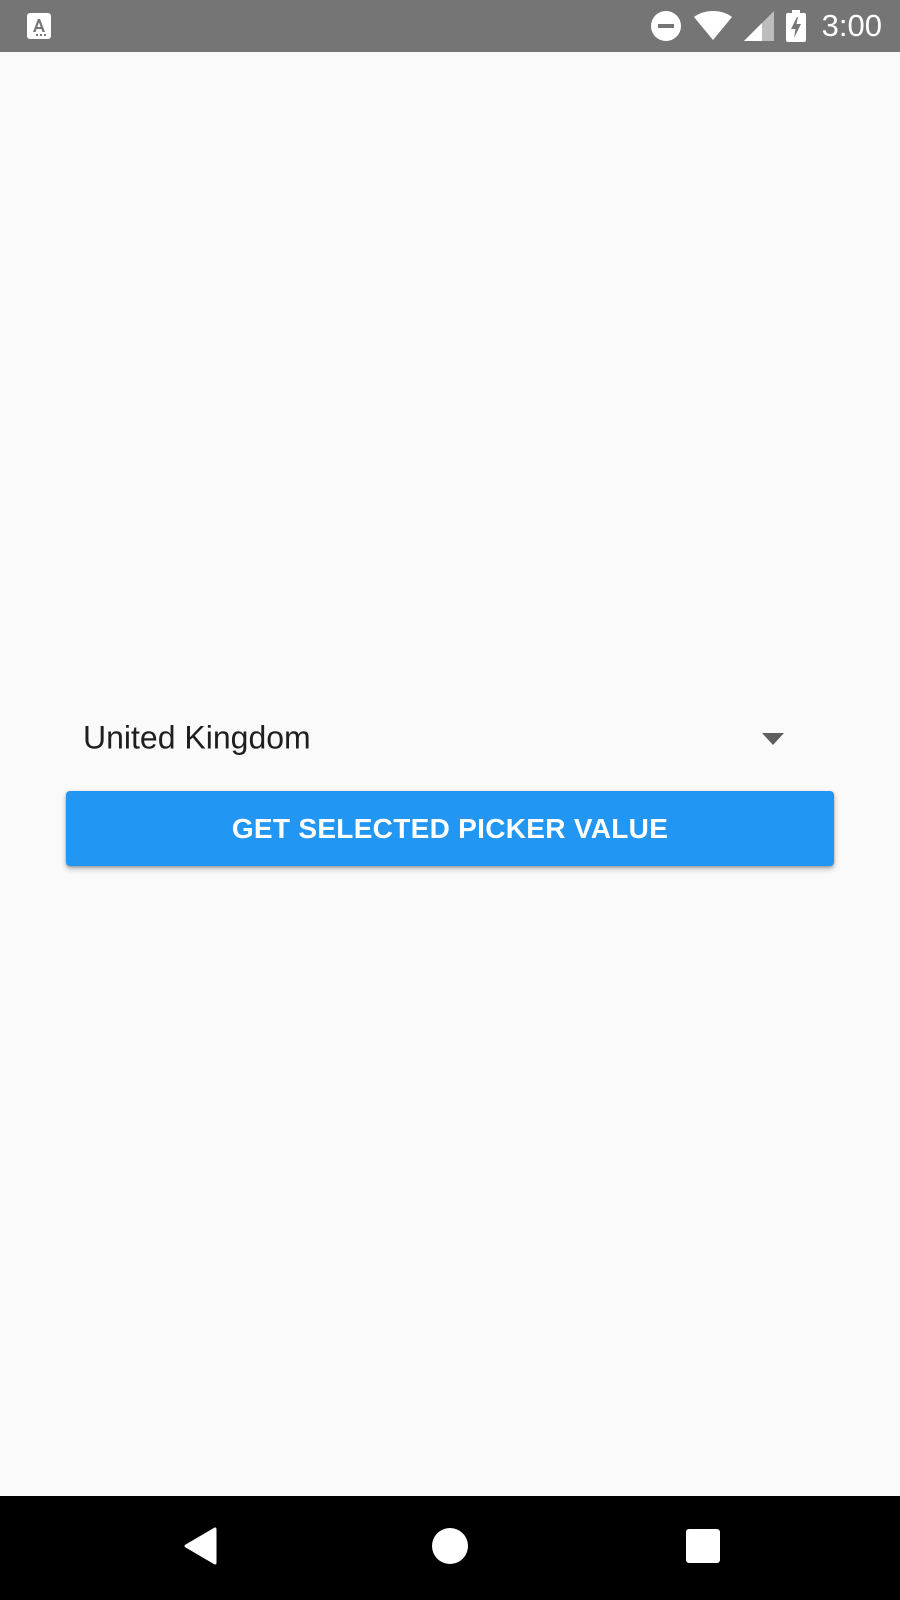 This screenshot has height=1600, width=900. What do you see at coordinates (197, 737) in the screenshot?
I see `picker-selected-value: United Kingdom` at bounding box center [197, 737].